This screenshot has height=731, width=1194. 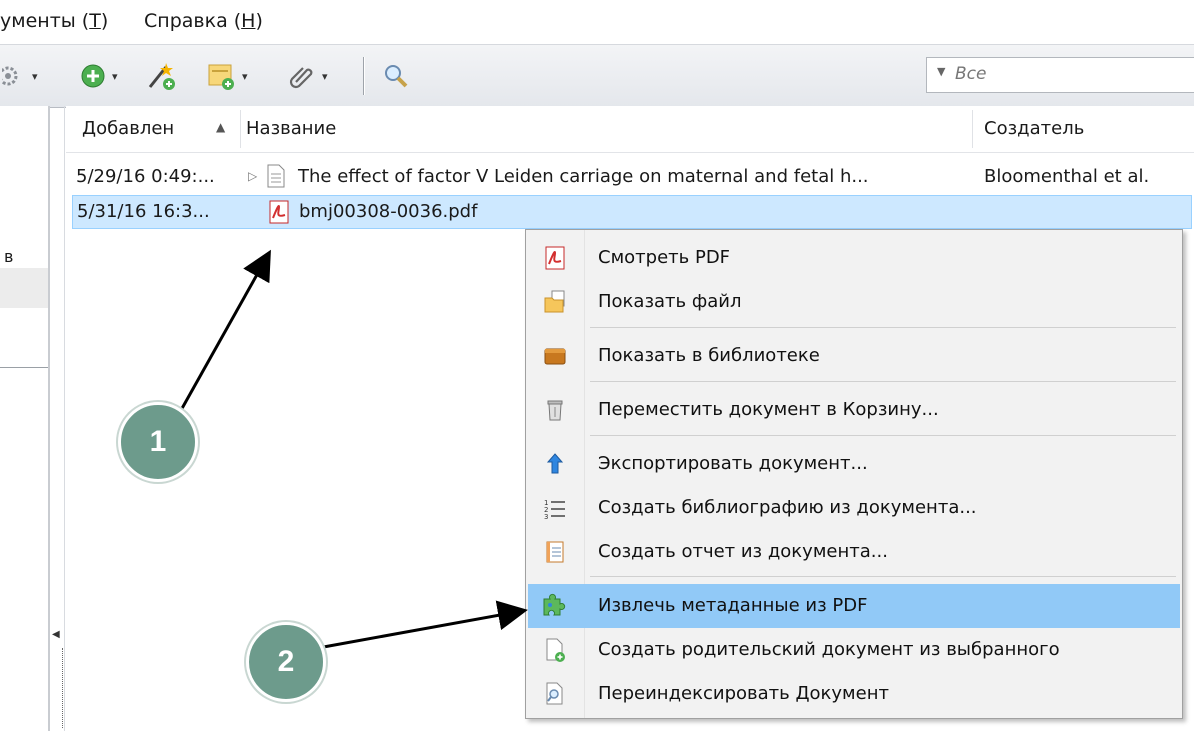 I want to click on table-row-selected: 5/31/16 16:3... bmj00308-0036.pdf, so click(x=632, y=212).